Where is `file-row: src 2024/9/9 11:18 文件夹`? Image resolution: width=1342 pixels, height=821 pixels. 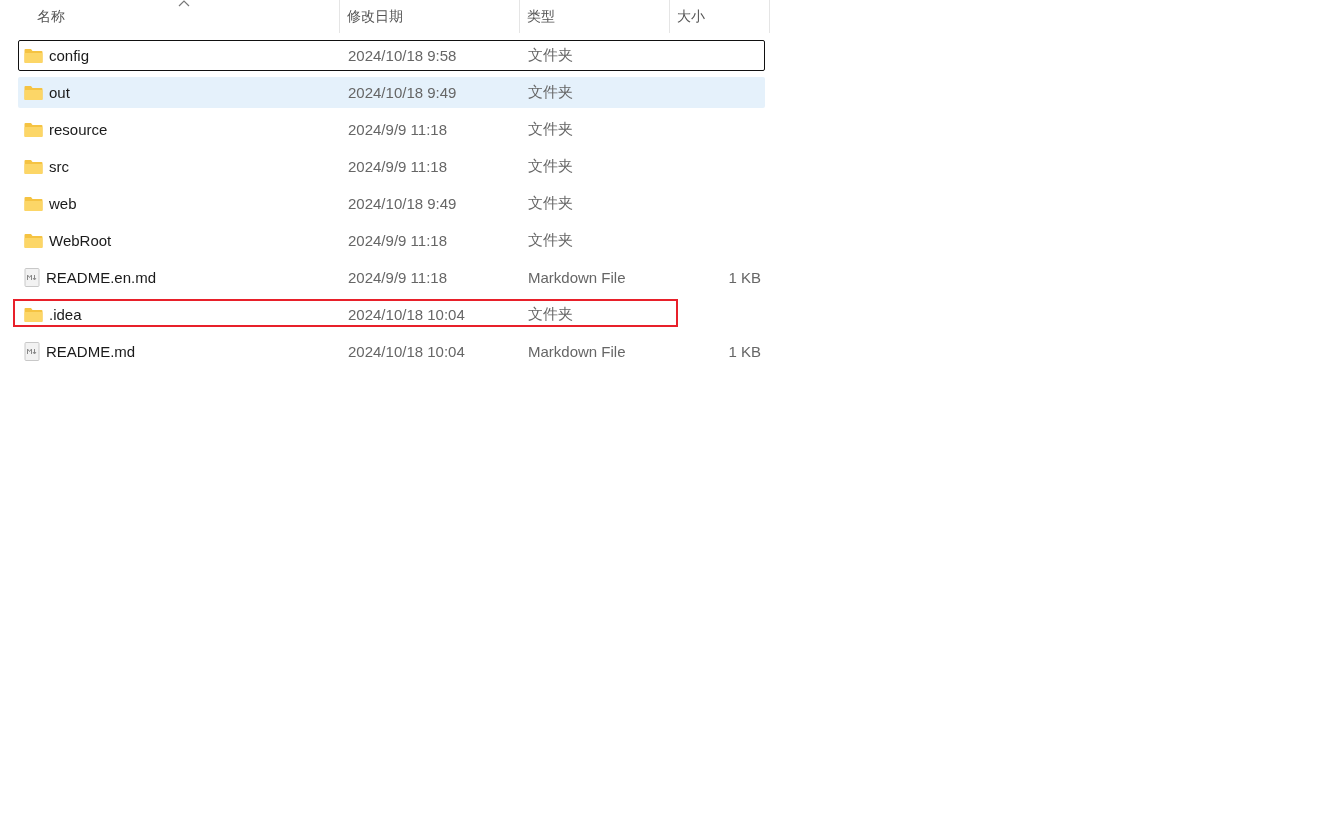 file-row: src 2024/9/9 11:18 文件夹 is located at coordinates (391, 166).